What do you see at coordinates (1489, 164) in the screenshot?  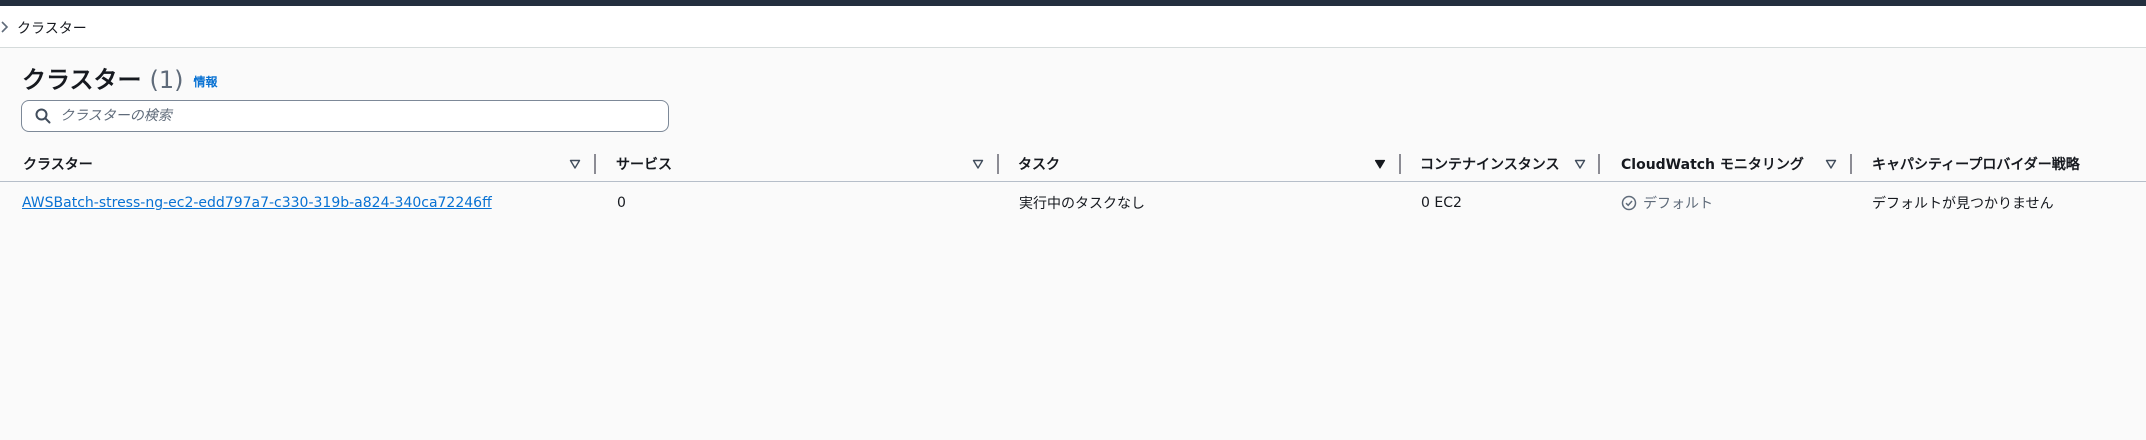 I see `column-header-container-instances: コンテナインスタンス` at bounding box center [1489, 164].